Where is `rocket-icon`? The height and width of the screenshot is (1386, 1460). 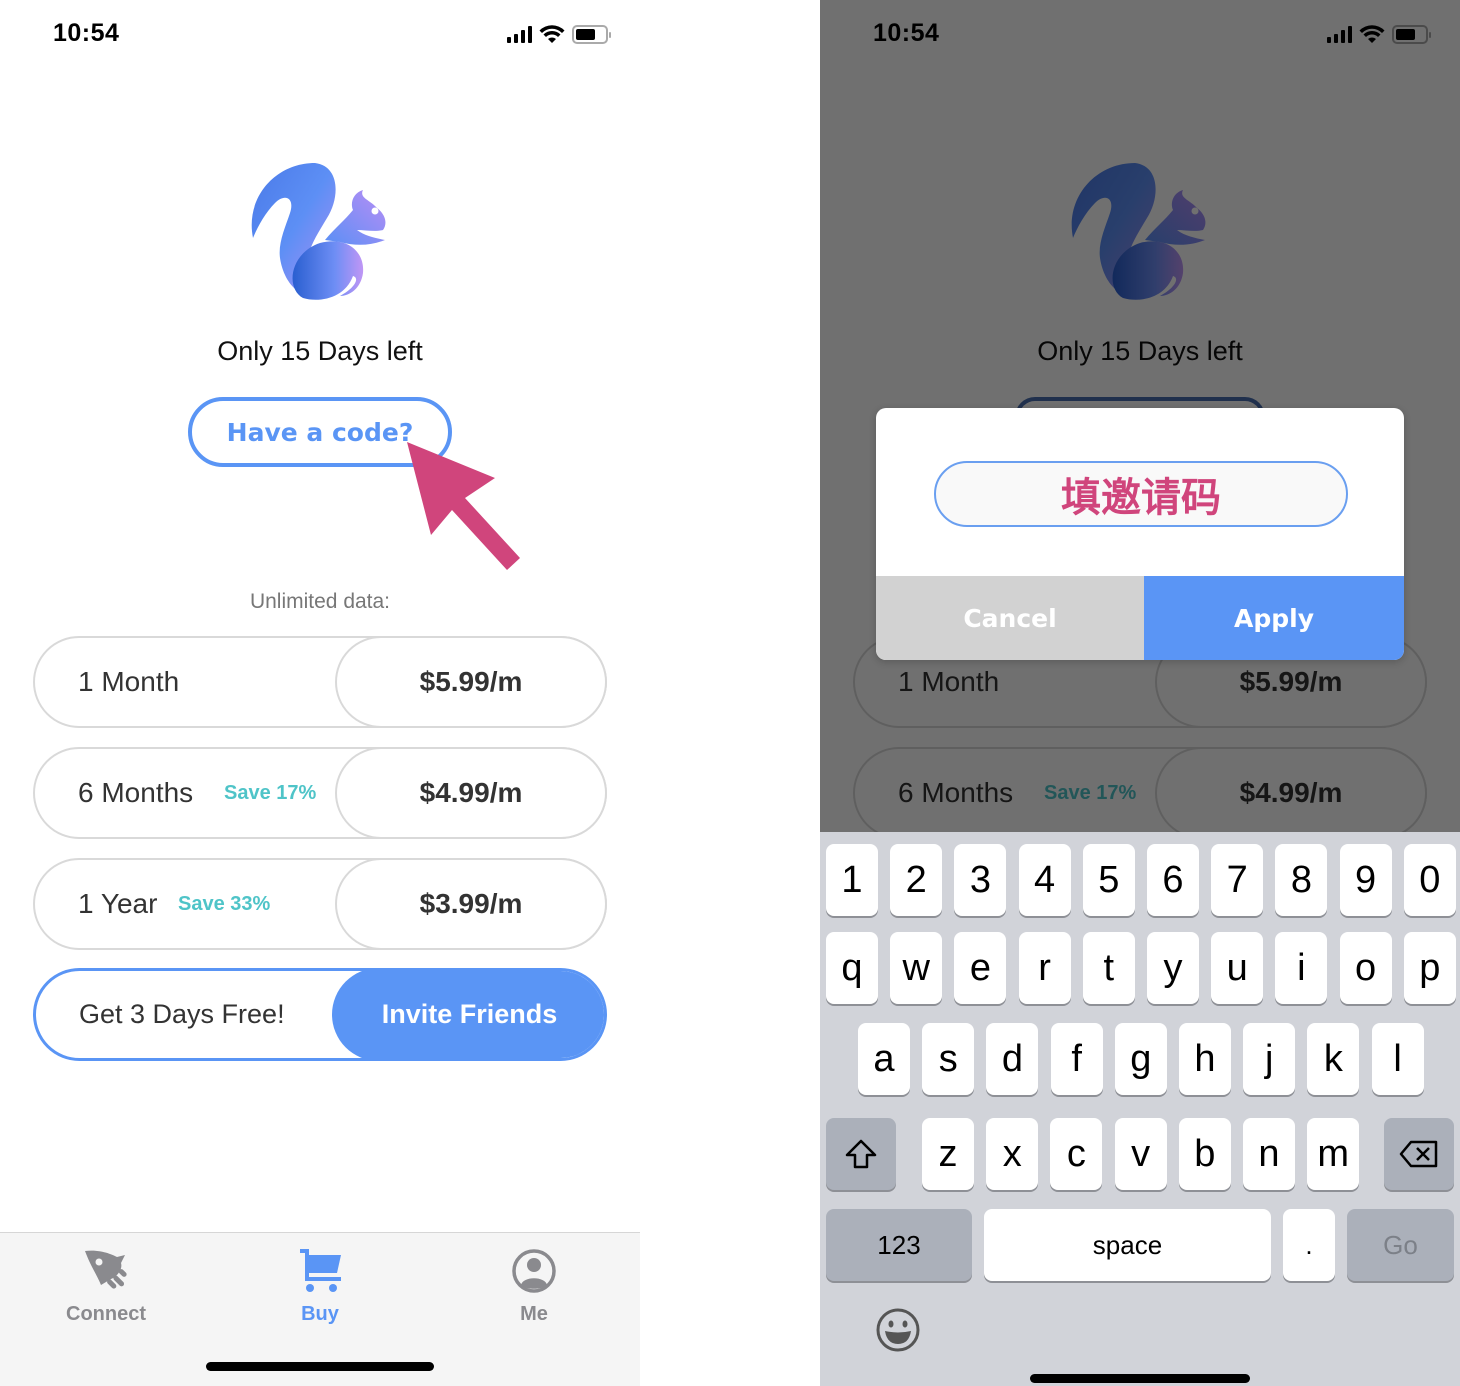 rocket-icon is located at coordinates (106, 1269).